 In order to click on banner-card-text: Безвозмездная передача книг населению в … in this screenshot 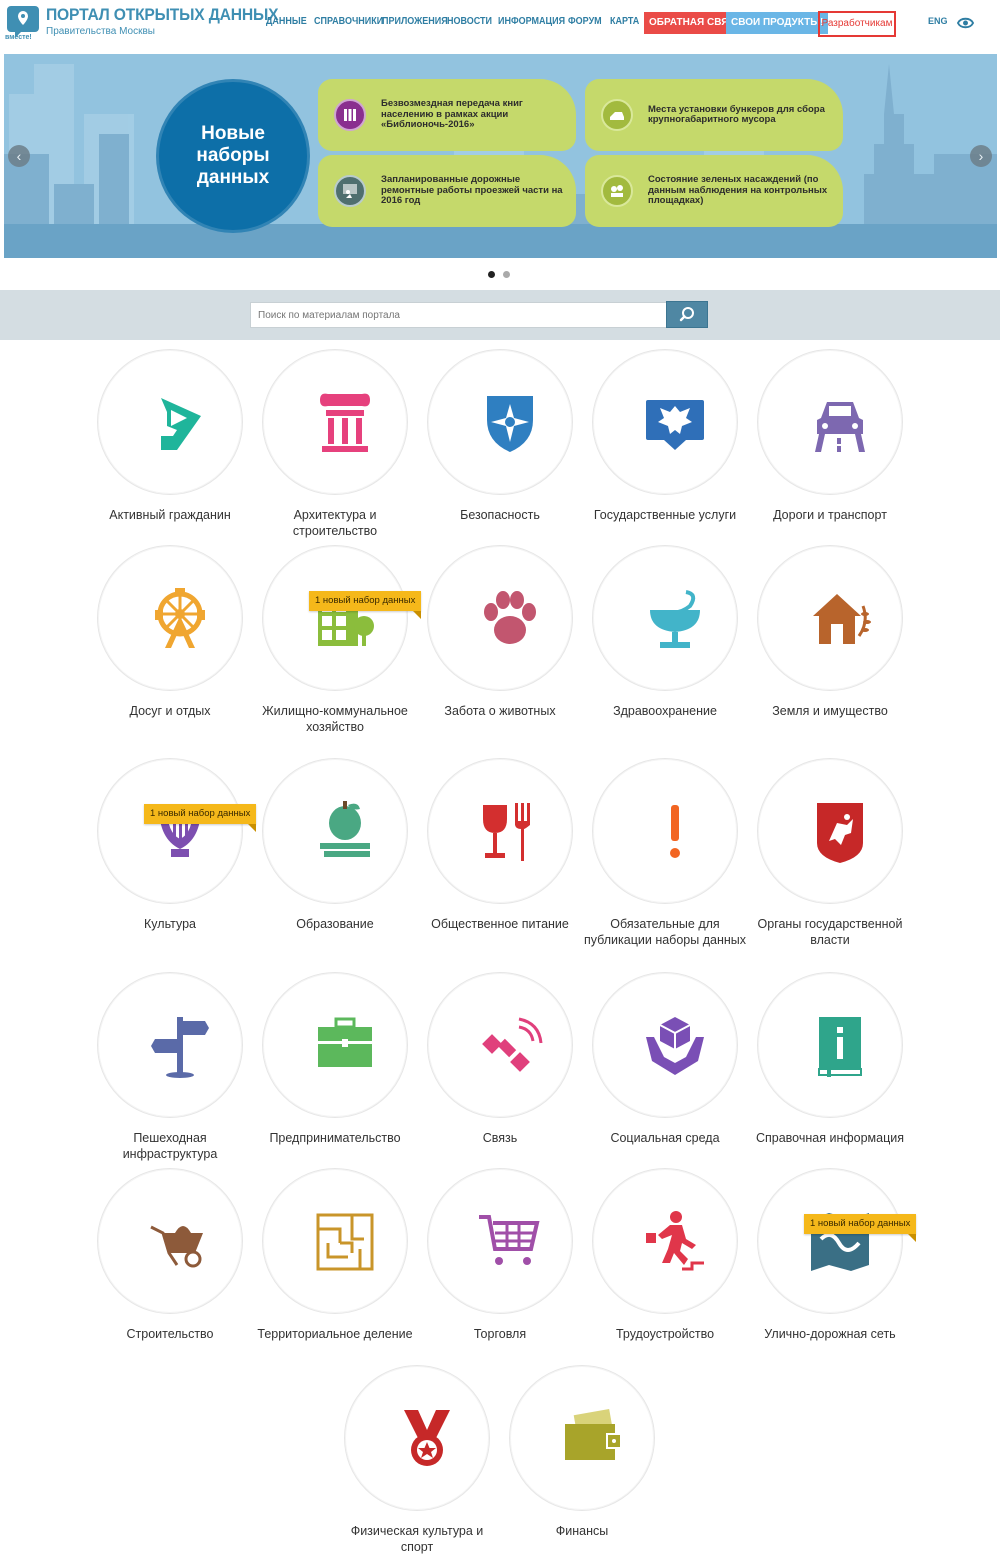, I will do `click(452, 114)`.